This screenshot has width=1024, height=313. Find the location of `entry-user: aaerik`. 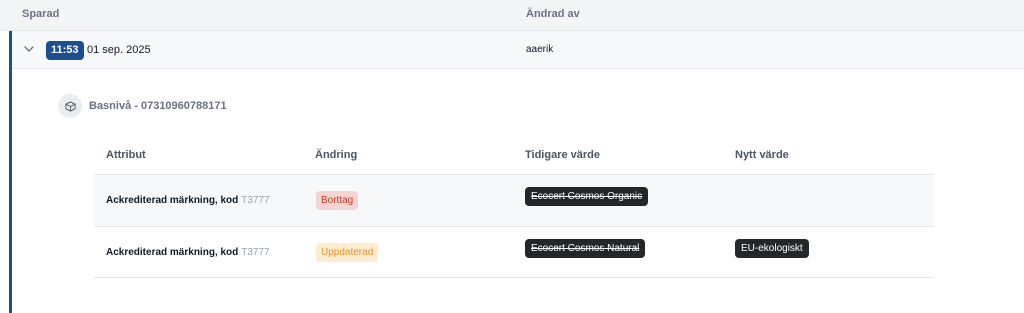

entry-user: aaerik is located at coordinates (540, 49).